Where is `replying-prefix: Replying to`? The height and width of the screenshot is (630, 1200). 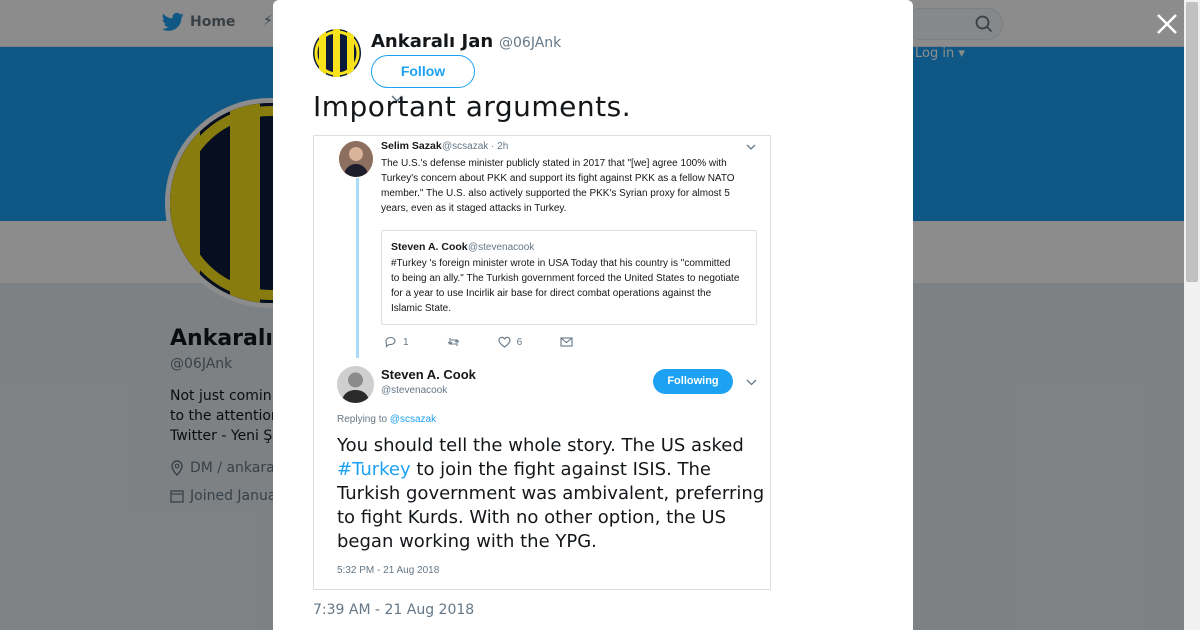 replying-prefix: Replying to is located at coordinates (363, 419).